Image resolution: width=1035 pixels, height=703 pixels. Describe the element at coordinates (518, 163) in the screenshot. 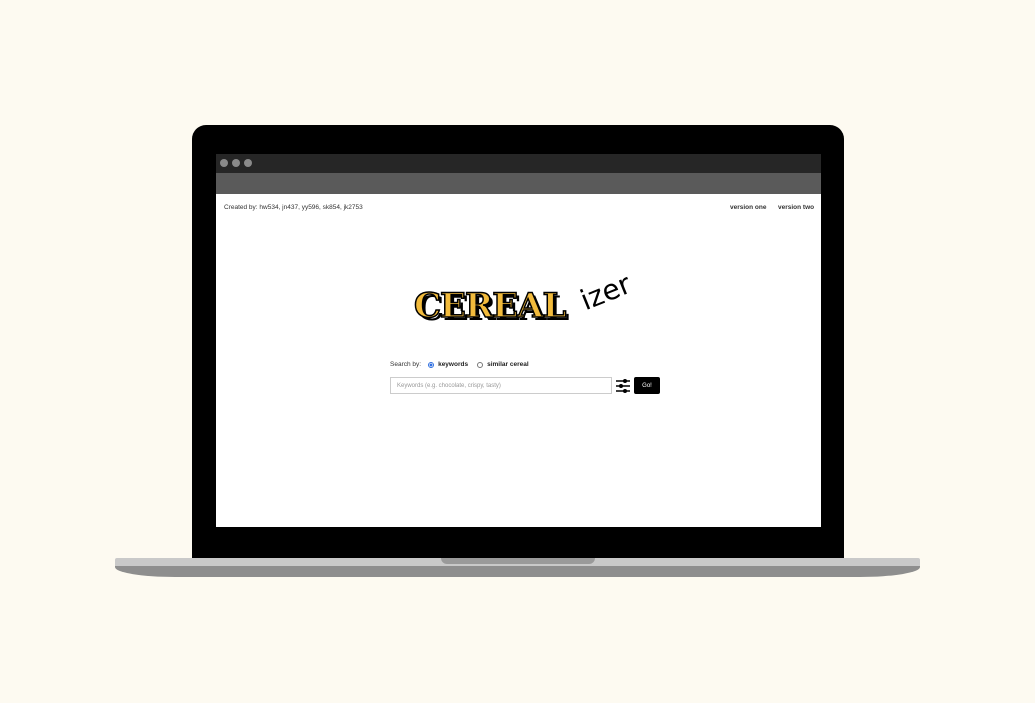

I see `browser-titlebar` at that location.